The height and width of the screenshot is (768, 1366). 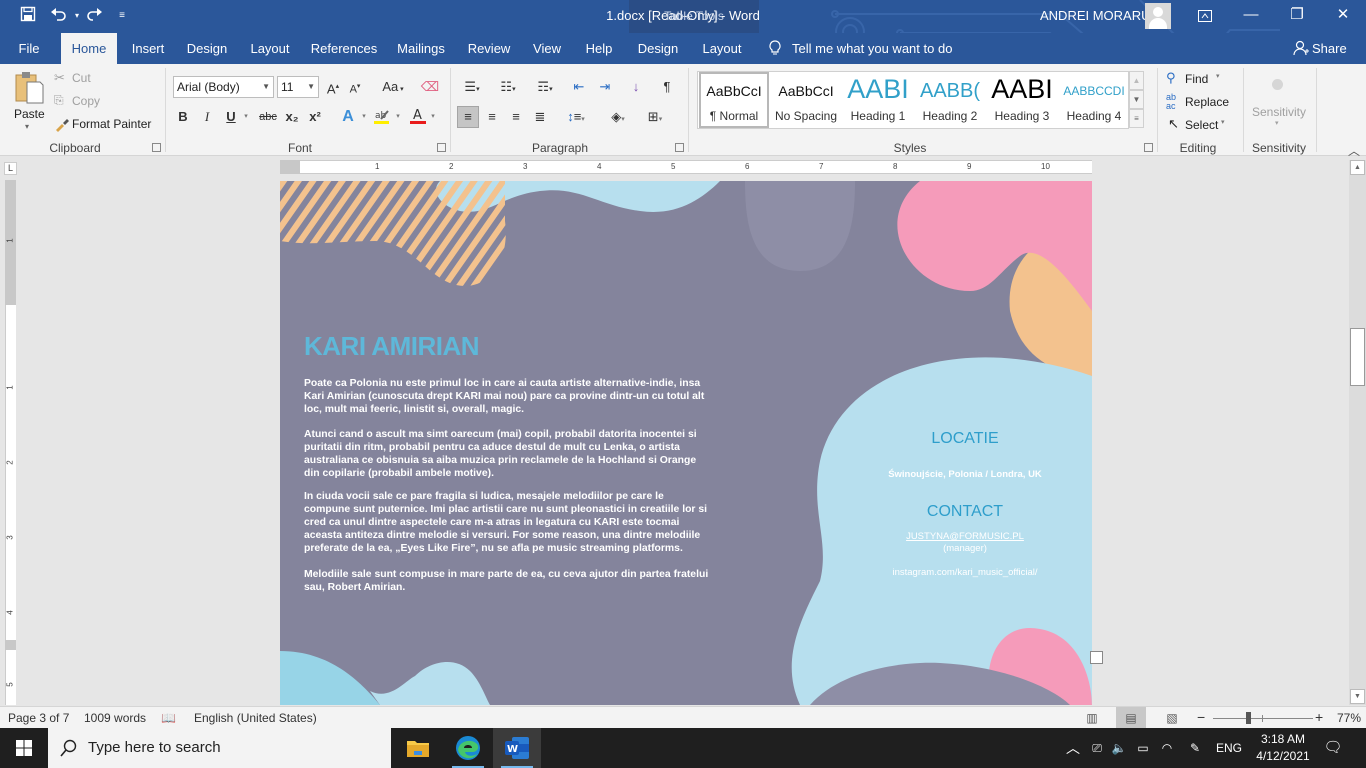 I want to click on style-no-spacing: AaBbCcI No Spacing, so click(x=806, y=100).